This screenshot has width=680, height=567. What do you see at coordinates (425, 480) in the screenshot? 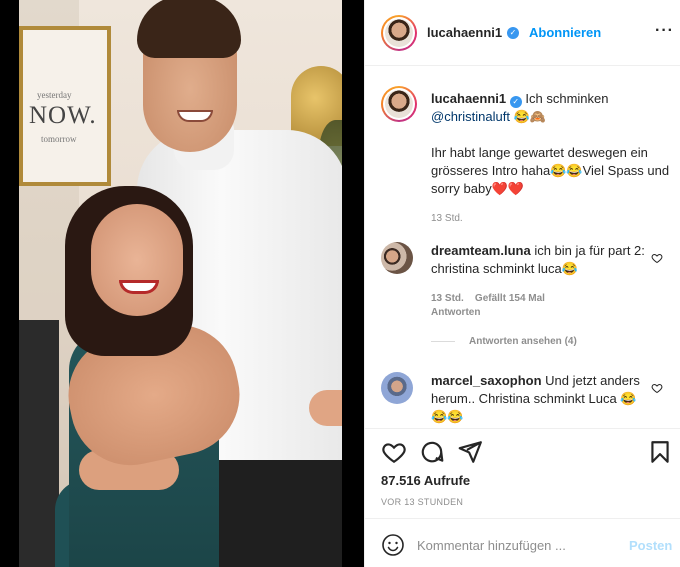
I see `view-count: 87.516 Aufrufe` at bounding box center [425, 480].